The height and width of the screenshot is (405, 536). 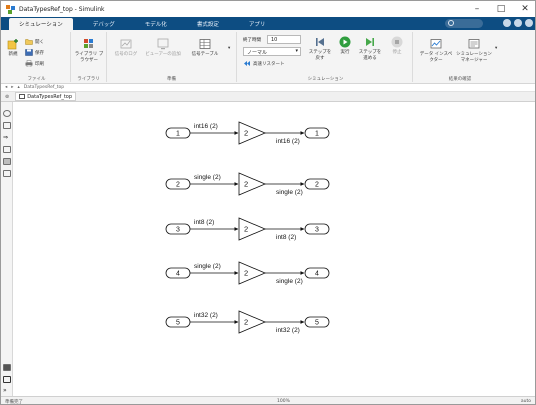 What do you see at coordinates (12, 87) in the screenshot?
I see `forward-arrow-icon: ▸` at bounding box center [12, 87].